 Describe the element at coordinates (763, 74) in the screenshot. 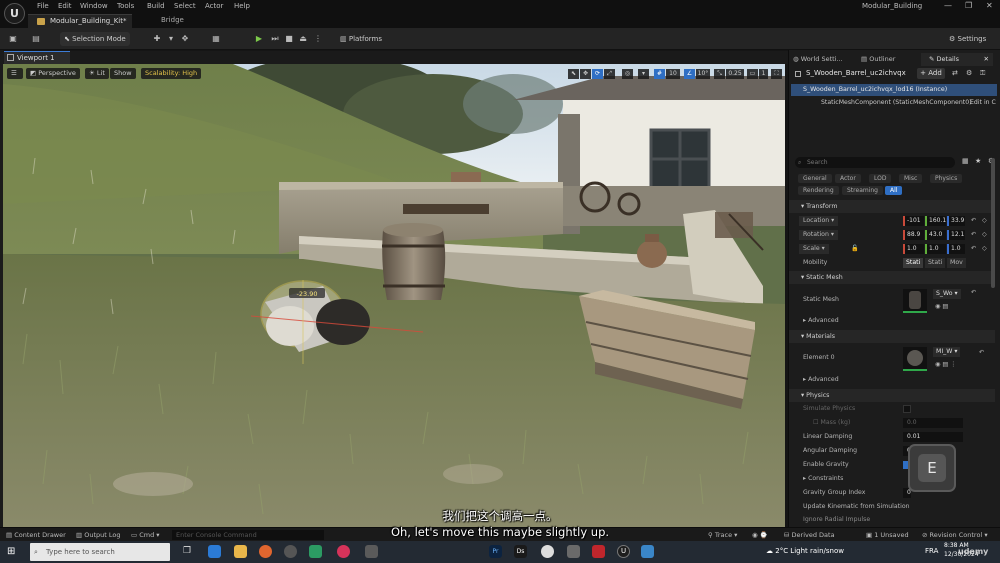

I see `camera-speed-value: 1` at that location.